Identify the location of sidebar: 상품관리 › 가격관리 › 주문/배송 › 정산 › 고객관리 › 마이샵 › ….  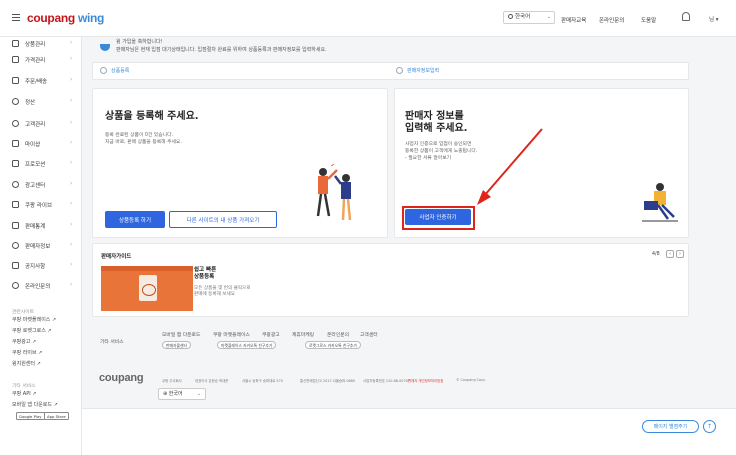
(41, 246).